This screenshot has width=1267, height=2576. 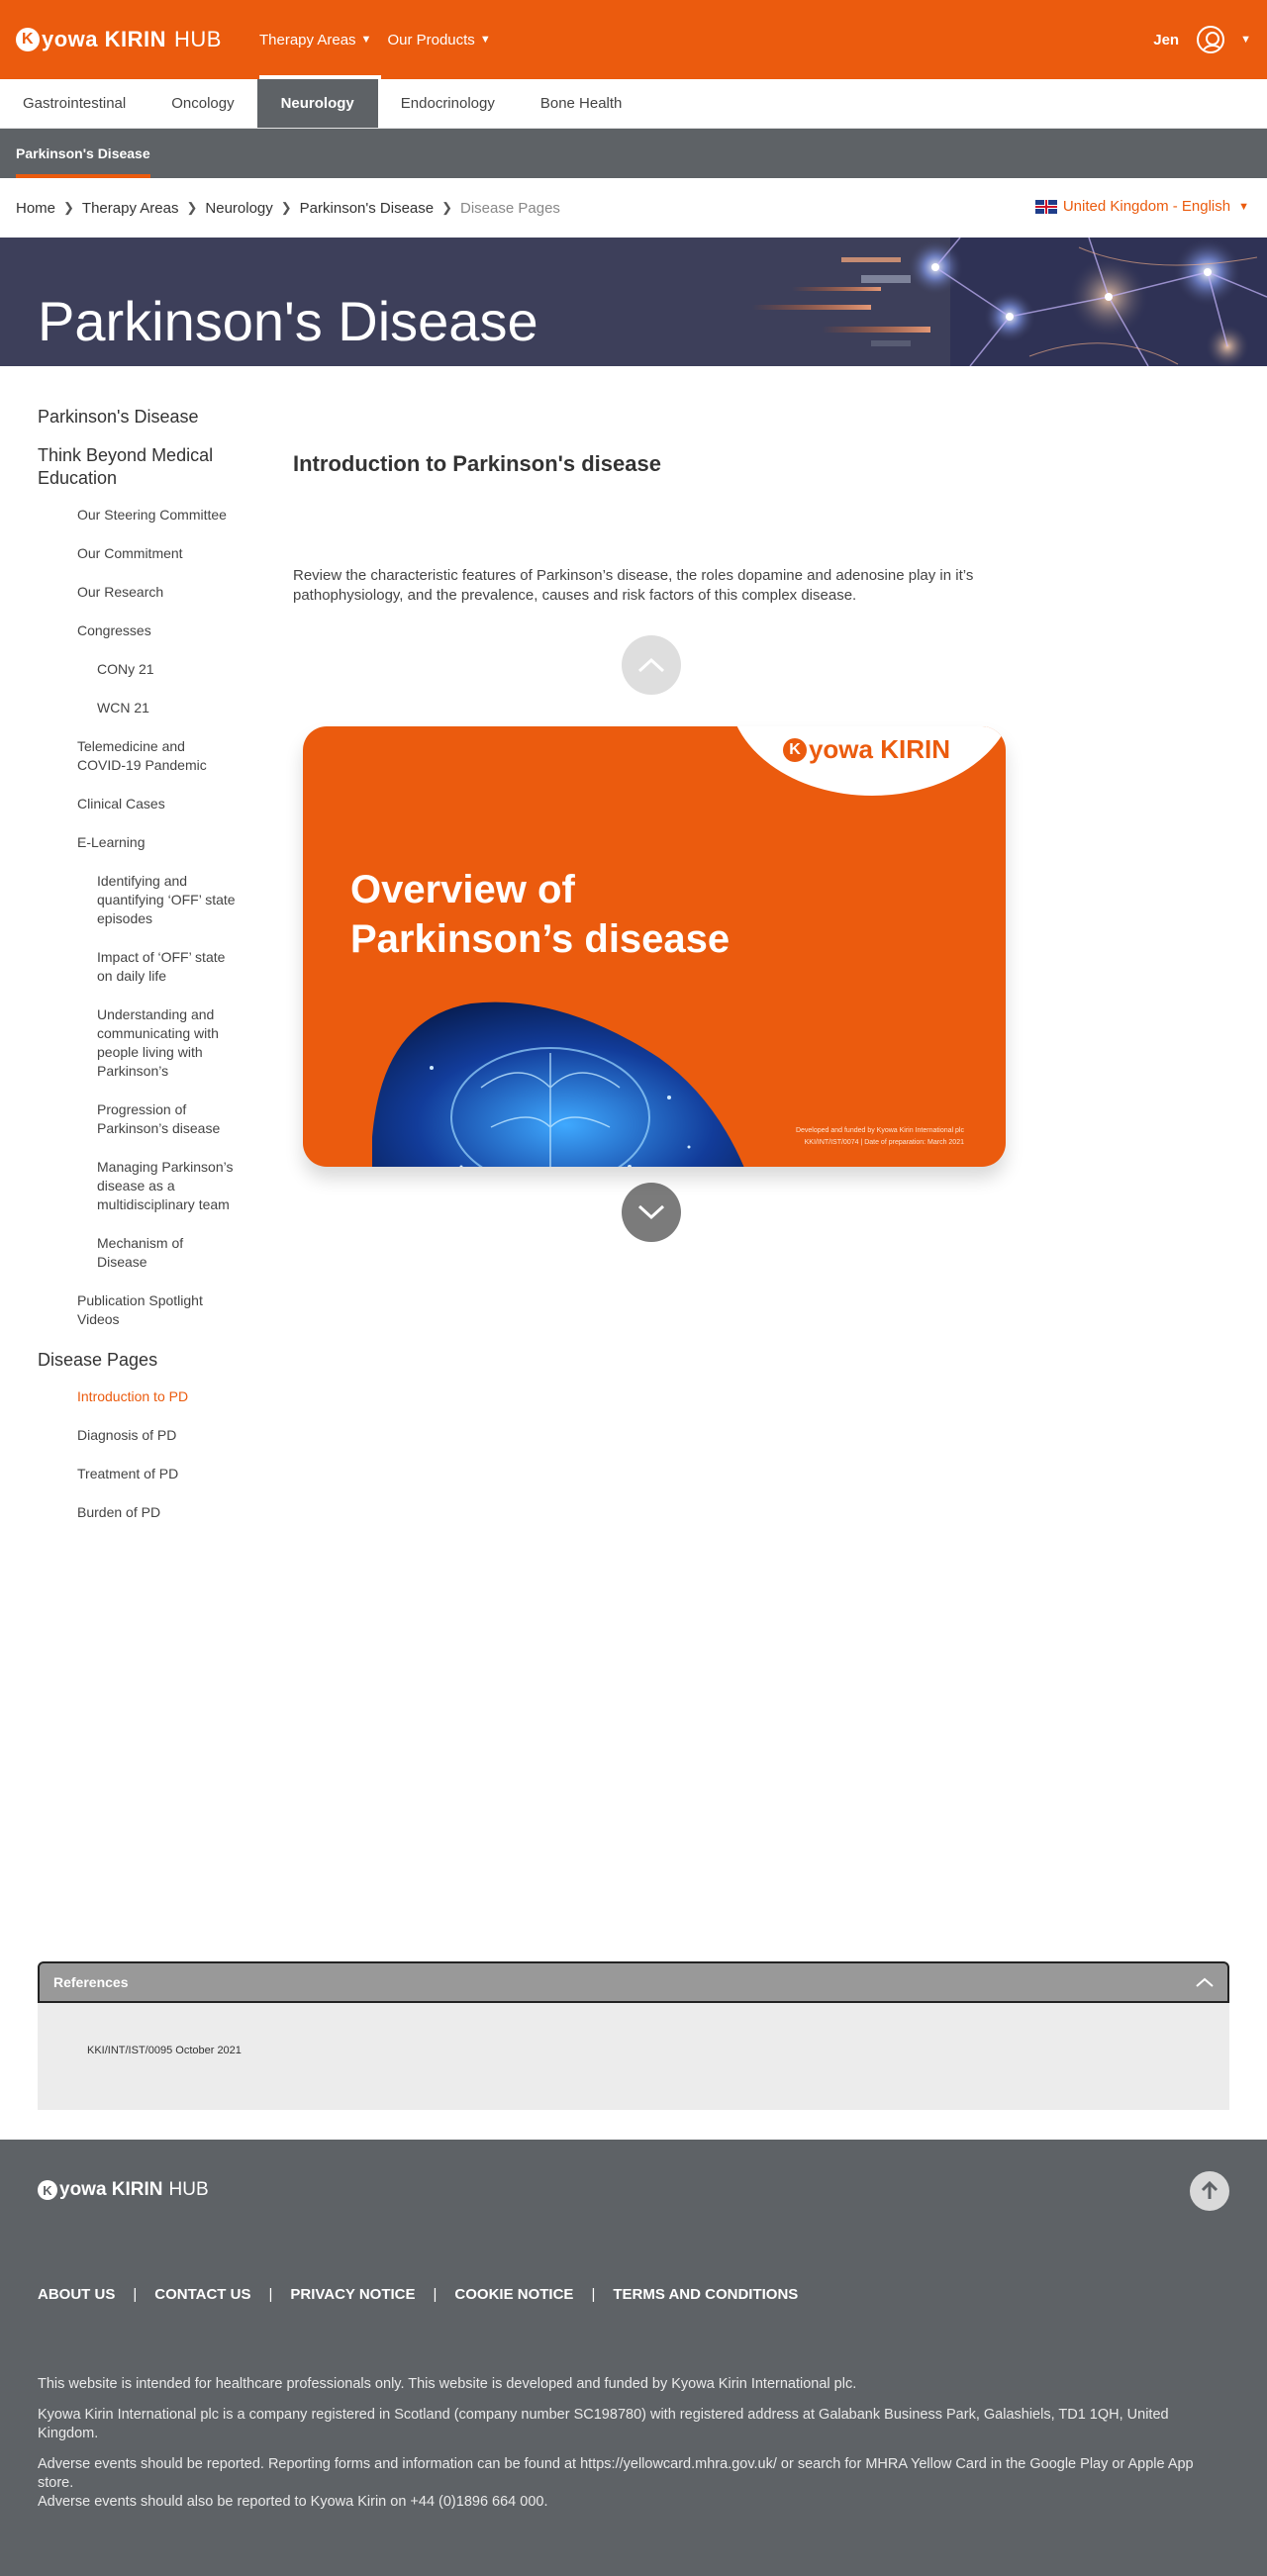 What do you see at coordinates (137, 1310) in the screenshot?
I see `sidebar-item-publication-spotlight: Publication Spotlight Videos` at bounding box center [137, 1310].